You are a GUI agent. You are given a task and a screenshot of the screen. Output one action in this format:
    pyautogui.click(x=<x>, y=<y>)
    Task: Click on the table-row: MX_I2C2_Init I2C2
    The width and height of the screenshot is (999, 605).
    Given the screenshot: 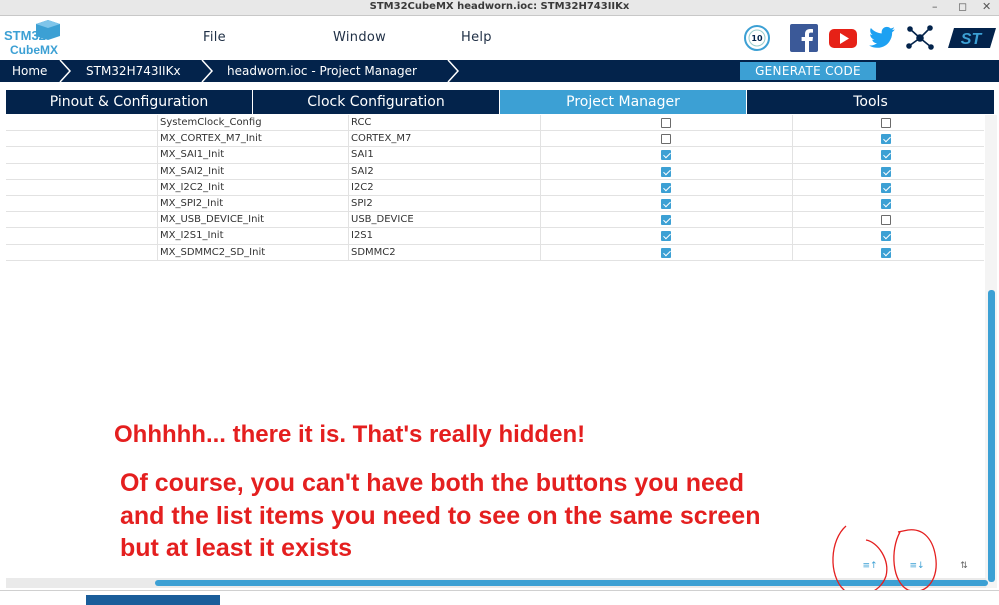 What is the action you would take?
    pyautogui.click(x=495, y=188)
    